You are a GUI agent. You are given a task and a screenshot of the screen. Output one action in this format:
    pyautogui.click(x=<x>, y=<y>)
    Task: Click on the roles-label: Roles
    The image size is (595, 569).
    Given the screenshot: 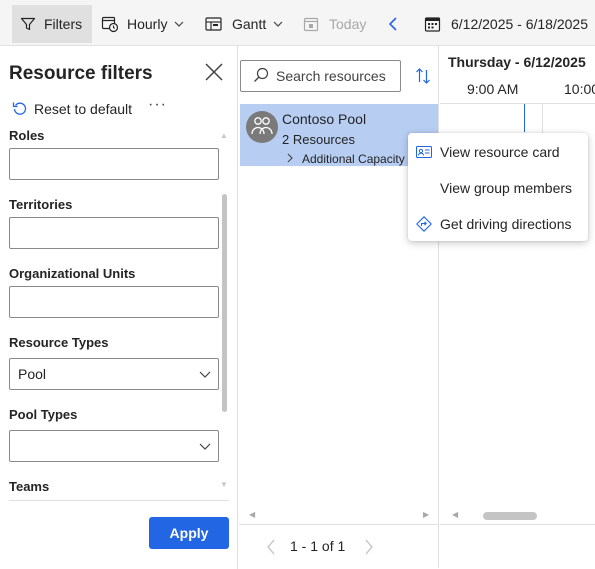 What is the action you would take?
    pyautogui.click(x=27, y=135)
    